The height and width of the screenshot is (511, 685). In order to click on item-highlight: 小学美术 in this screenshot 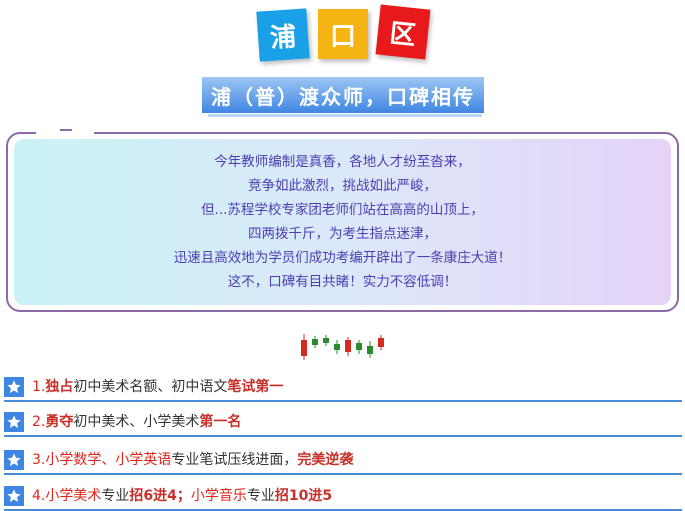, I will do `click(73, 496)`.